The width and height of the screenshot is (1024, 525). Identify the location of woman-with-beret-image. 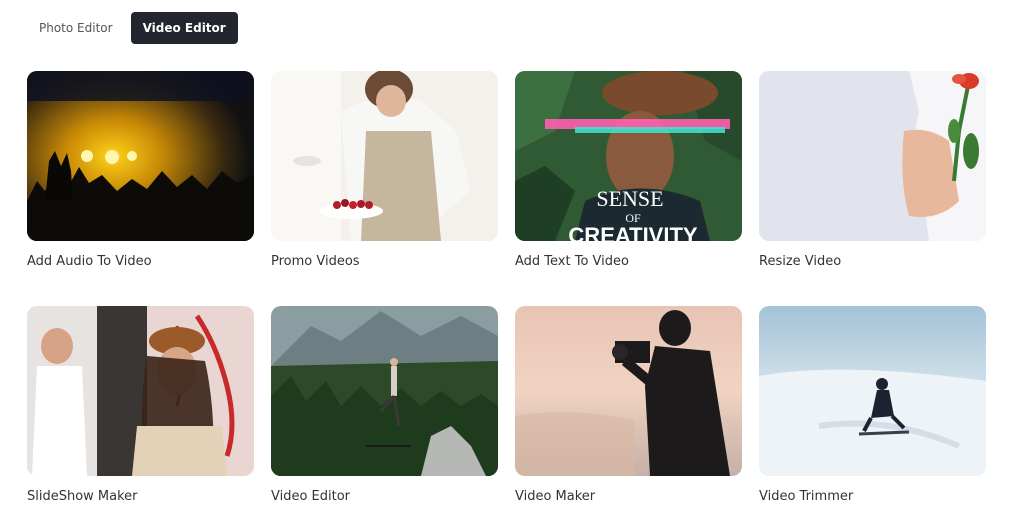
(140, 391).